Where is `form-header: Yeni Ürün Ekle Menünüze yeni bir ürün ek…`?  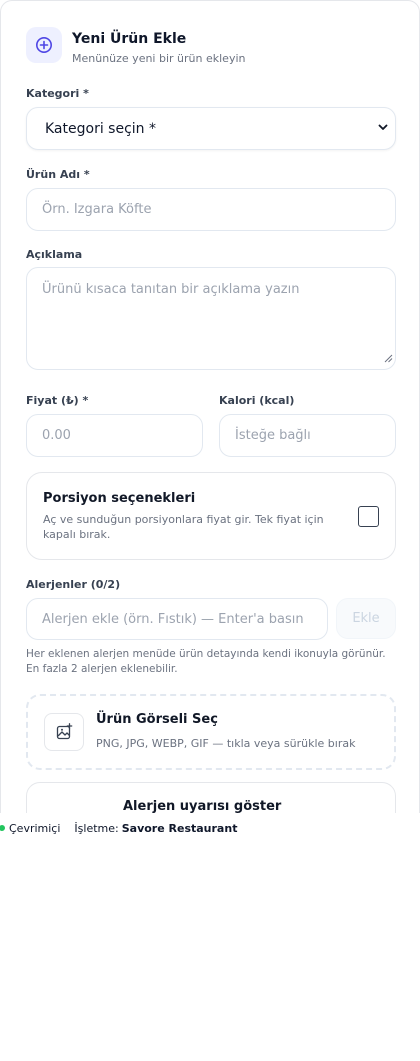
form-header: Yeni Ürün Ekle Menünüze yeni bir ürün ek… is located at coordinates (135, 47).